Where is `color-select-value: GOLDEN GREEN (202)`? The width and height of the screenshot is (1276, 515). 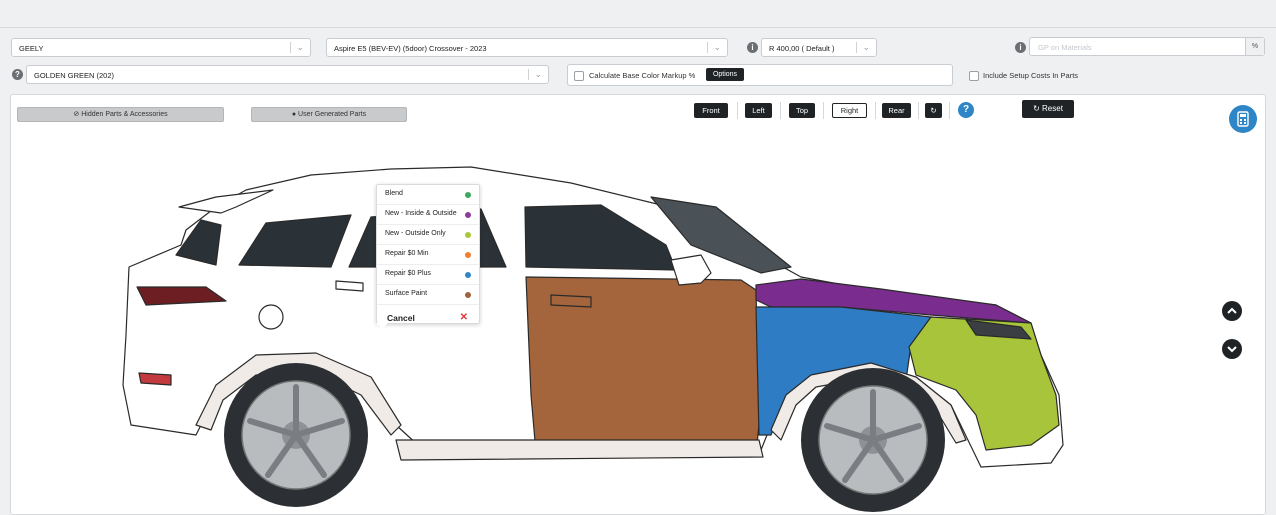
color-select-value: GOLDEN GREEN (202) is located at coordinates (74, 75).